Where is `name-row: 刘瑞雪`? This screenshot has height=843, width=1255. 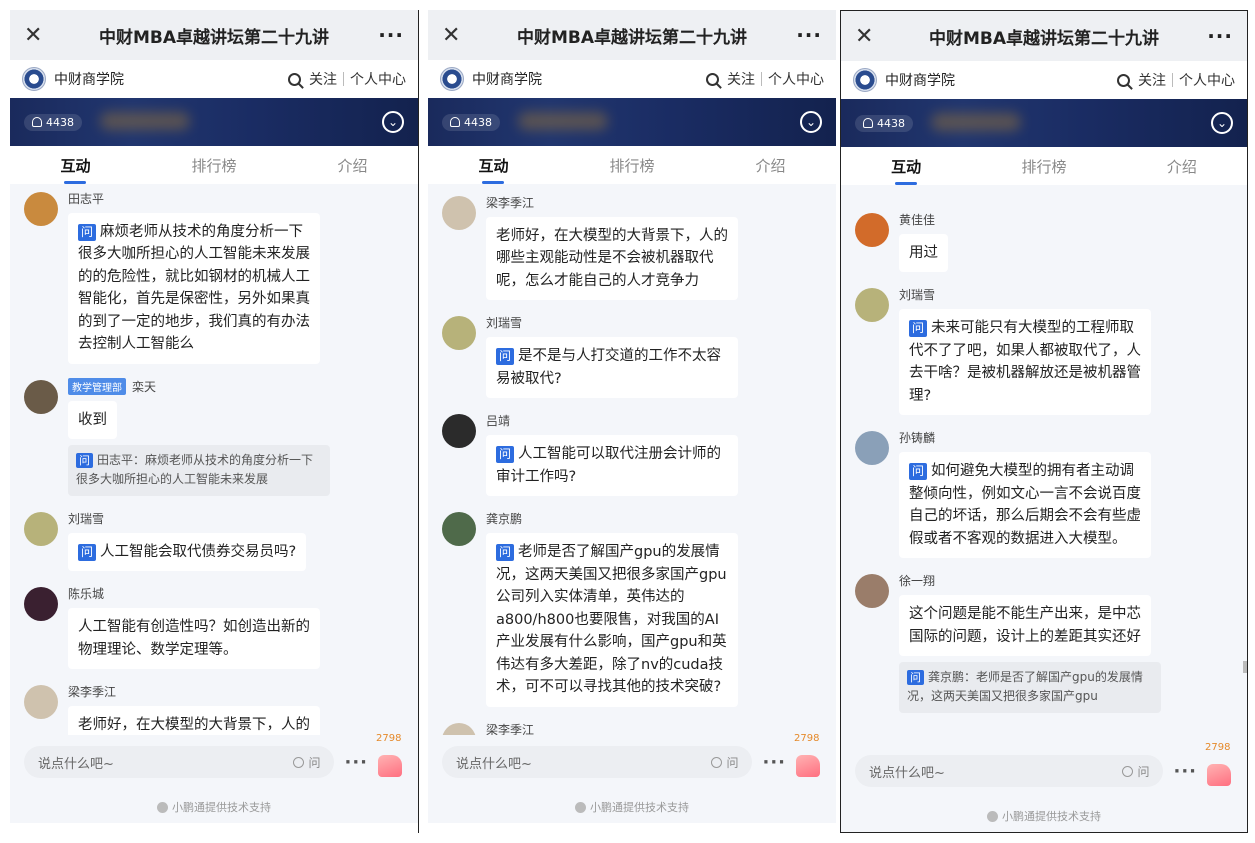 name-row: 刘瑞雪 is located at coordinates (1066, 294).